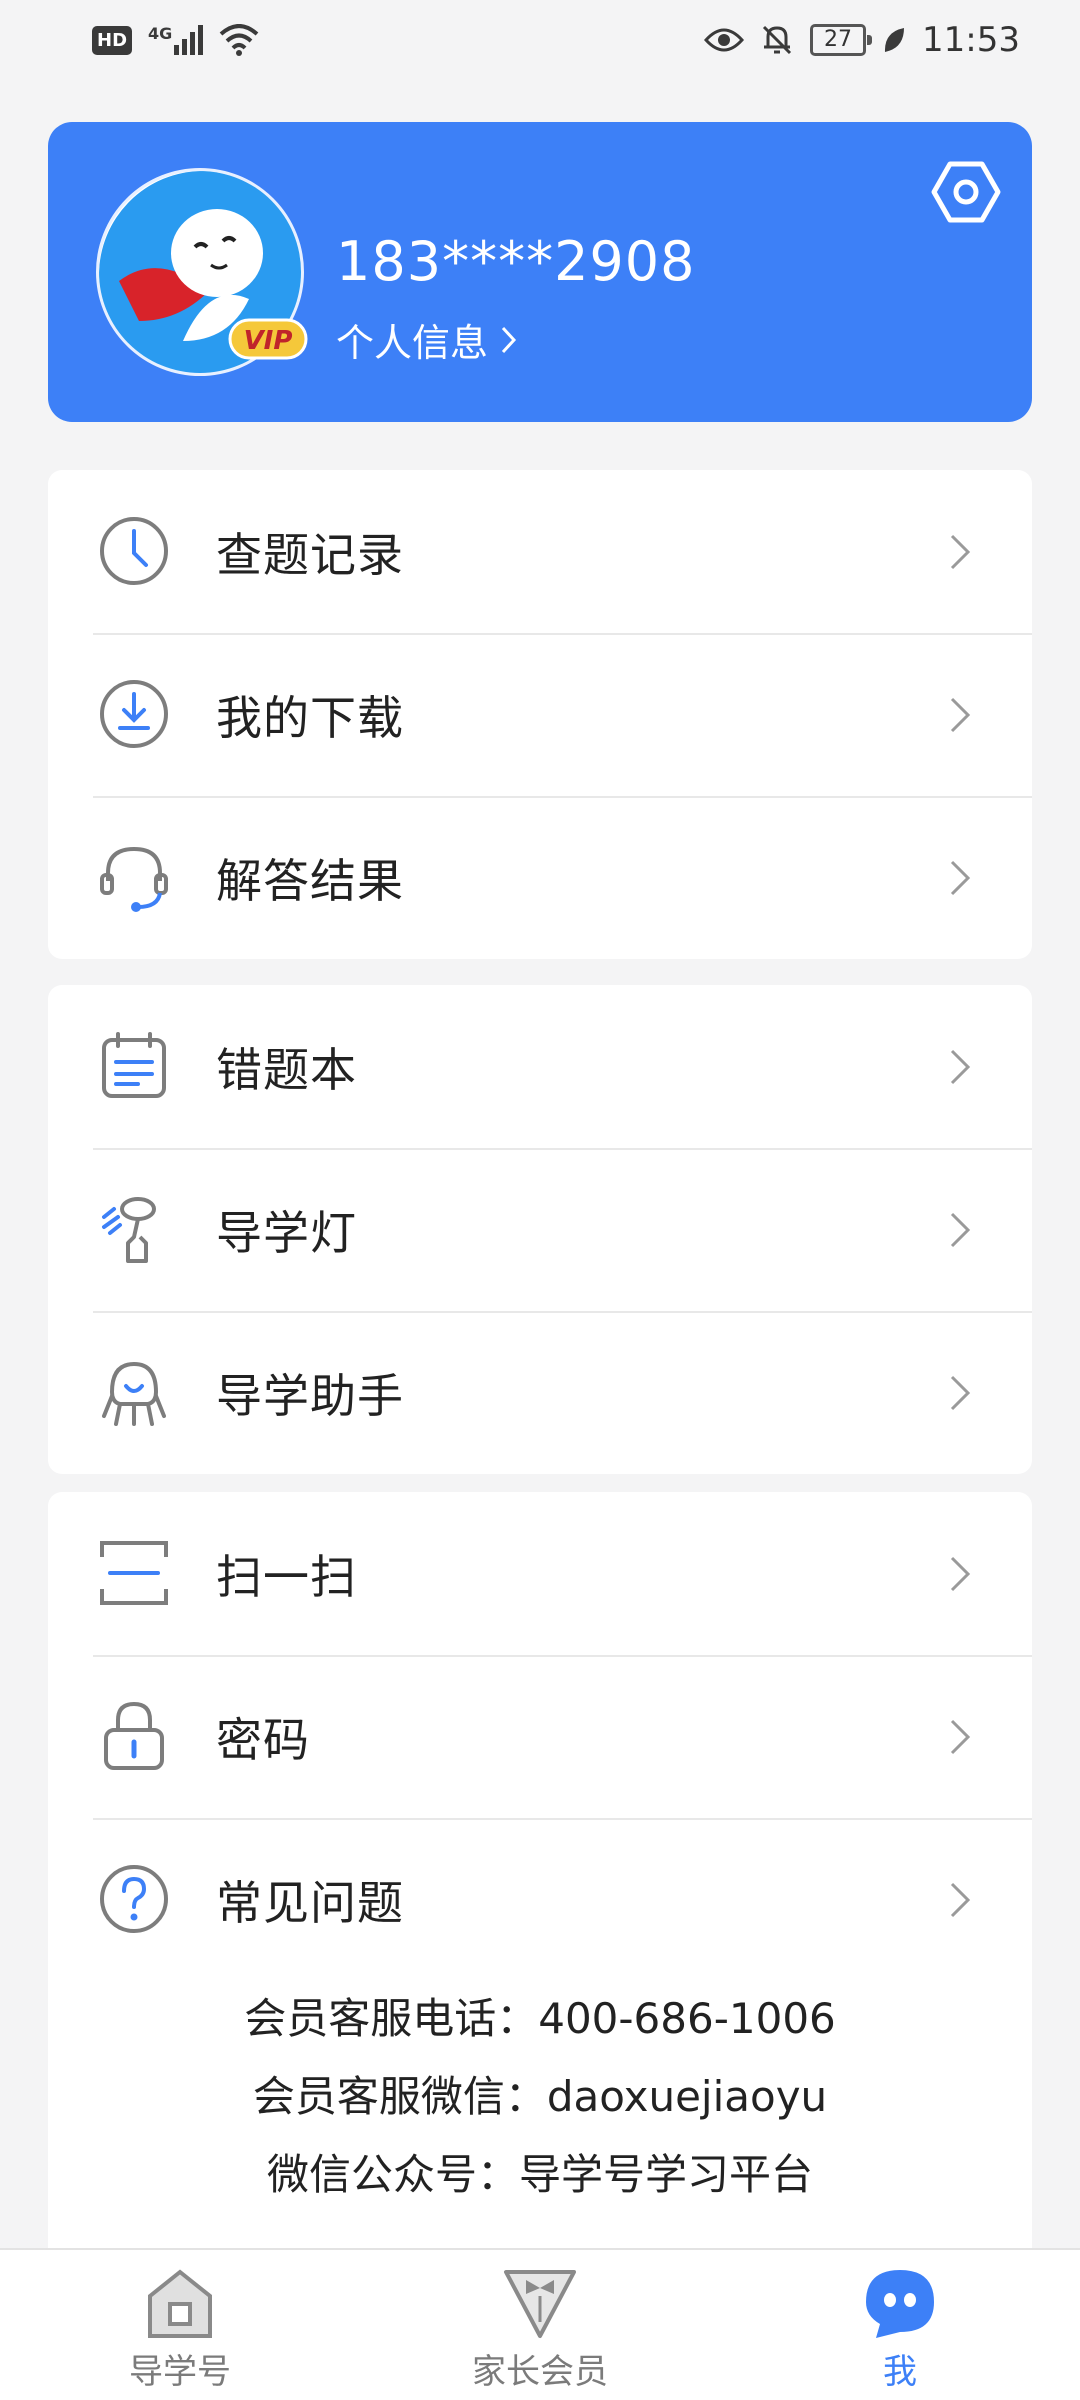 The width and height of the screenshot is (1080, 2400). What do you see at coordinates (134, 551) in the screenshot?
I see `clock-icon` at bounding box center [134, 551].